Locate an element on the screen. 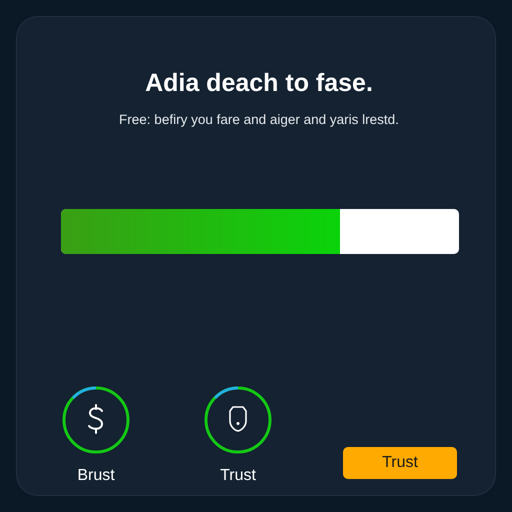 This screenshot has width=512, height=512. item-label: Brust is located at coordinates (96, 476).